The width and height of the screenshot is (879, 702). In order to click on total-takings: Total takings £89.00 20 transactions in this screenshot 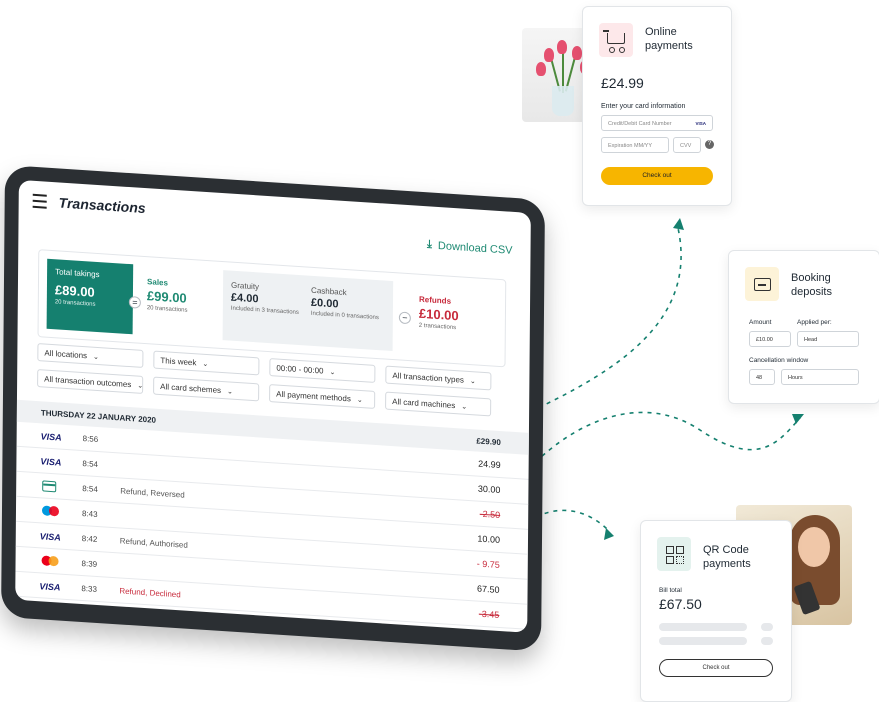, I will do `click(90, 296)`.